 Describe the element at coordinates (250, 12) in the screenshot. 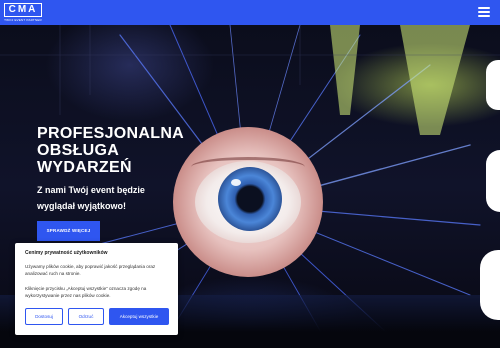

I see `site-header: CMA TWOJ EVENT PARTNER` at that location.